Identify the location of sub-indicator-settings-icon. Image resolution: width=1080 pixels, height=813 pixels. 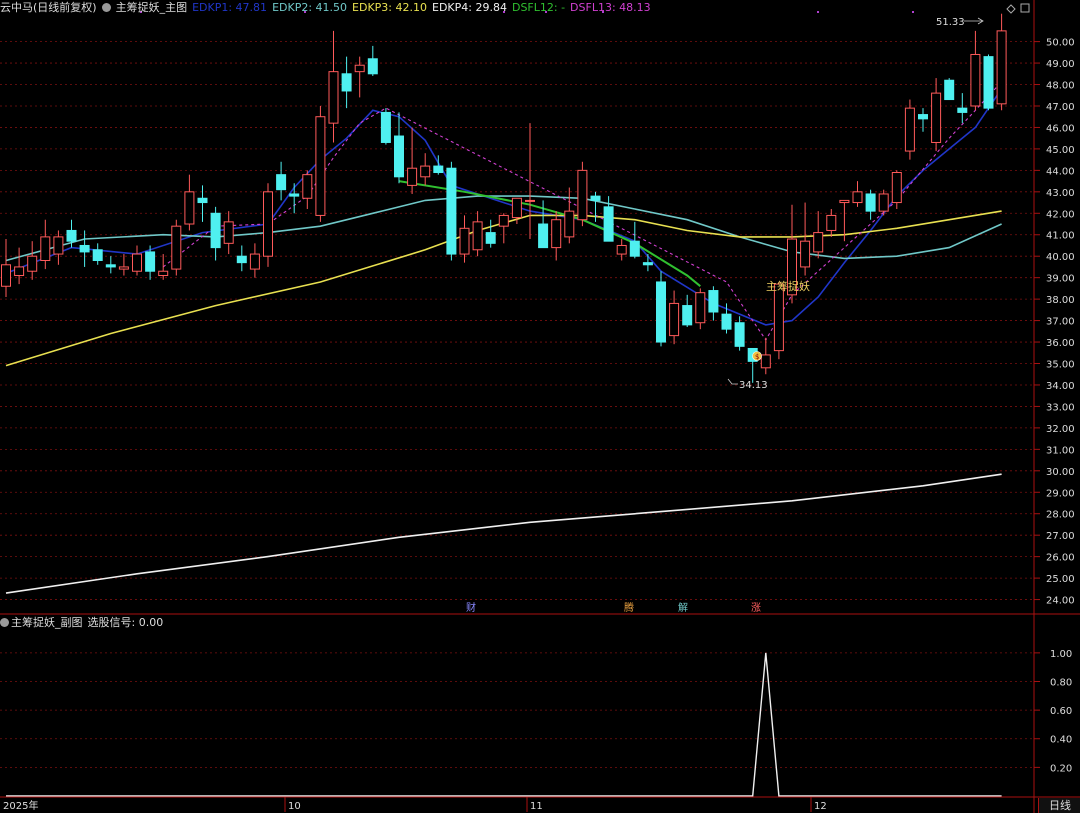
(4, 622).